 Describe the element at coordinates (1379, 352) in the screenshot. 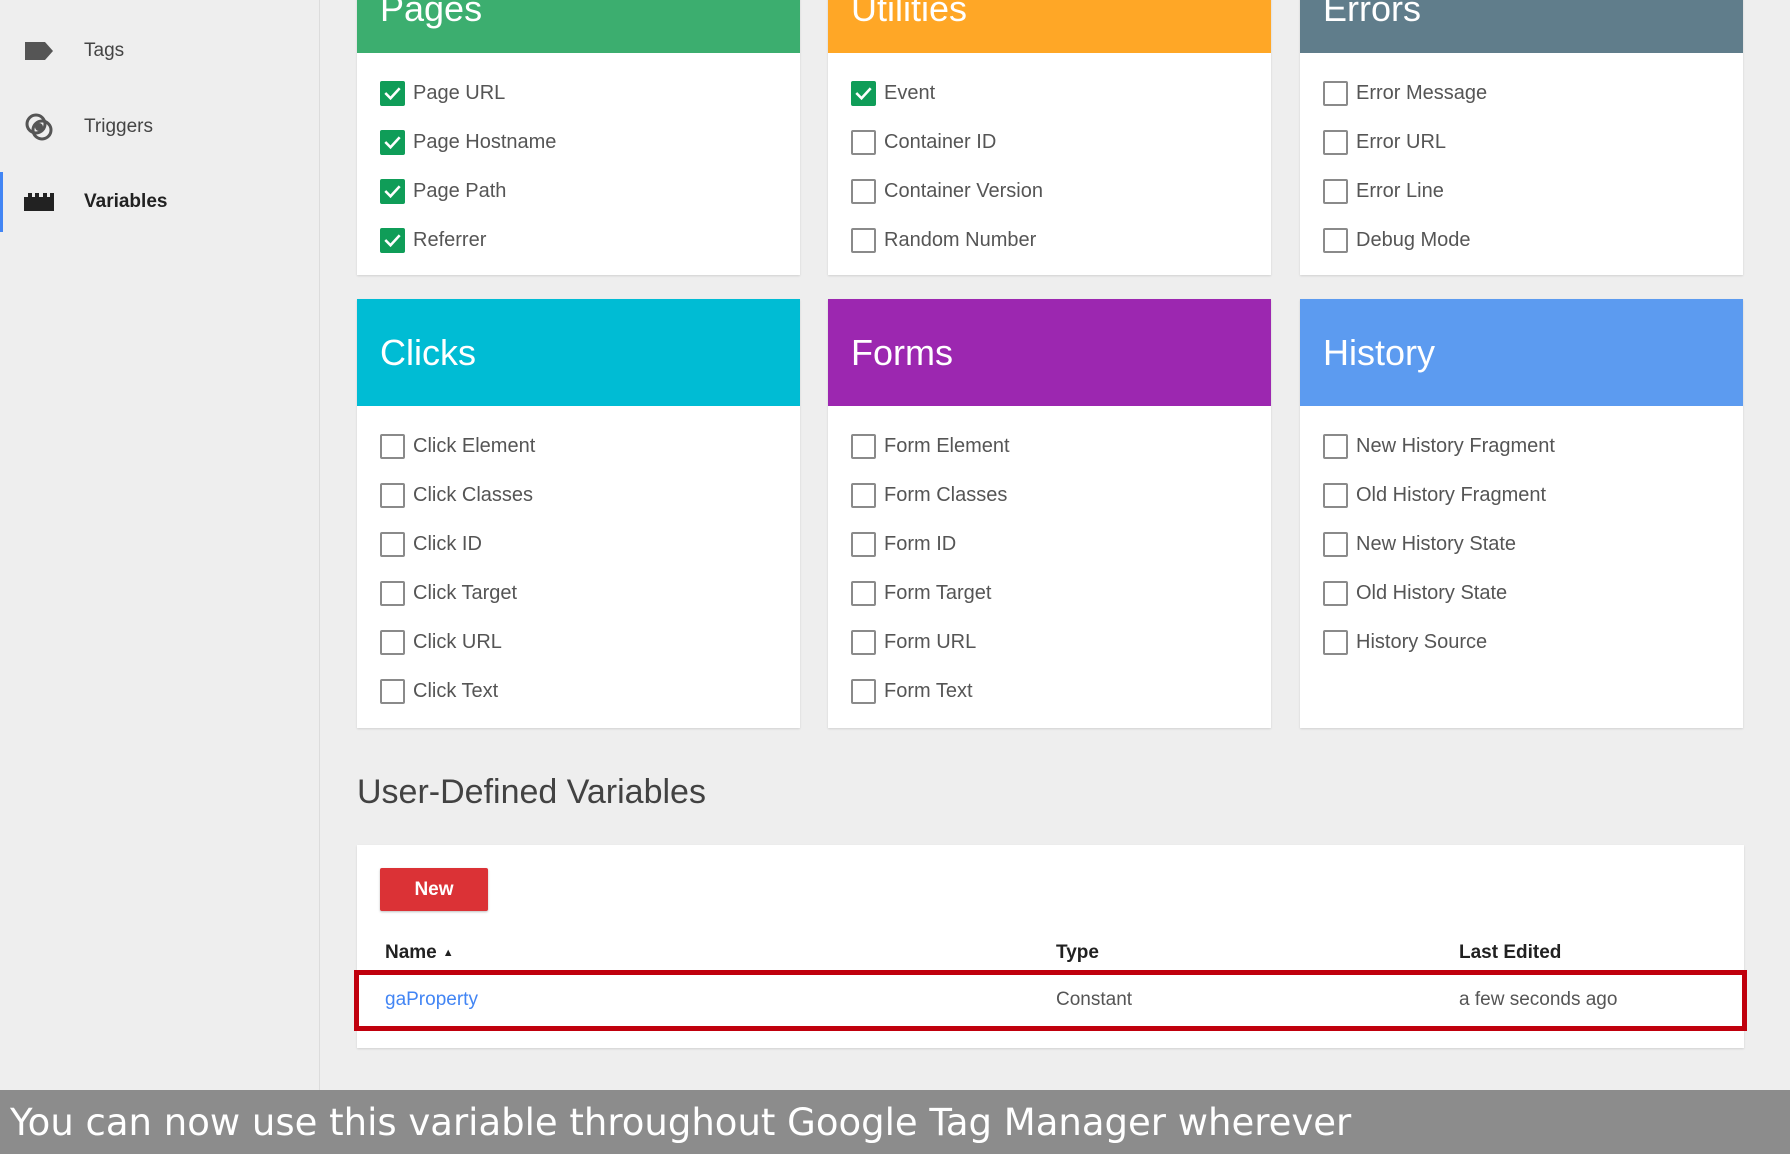

I see `card-title: History` at that location.